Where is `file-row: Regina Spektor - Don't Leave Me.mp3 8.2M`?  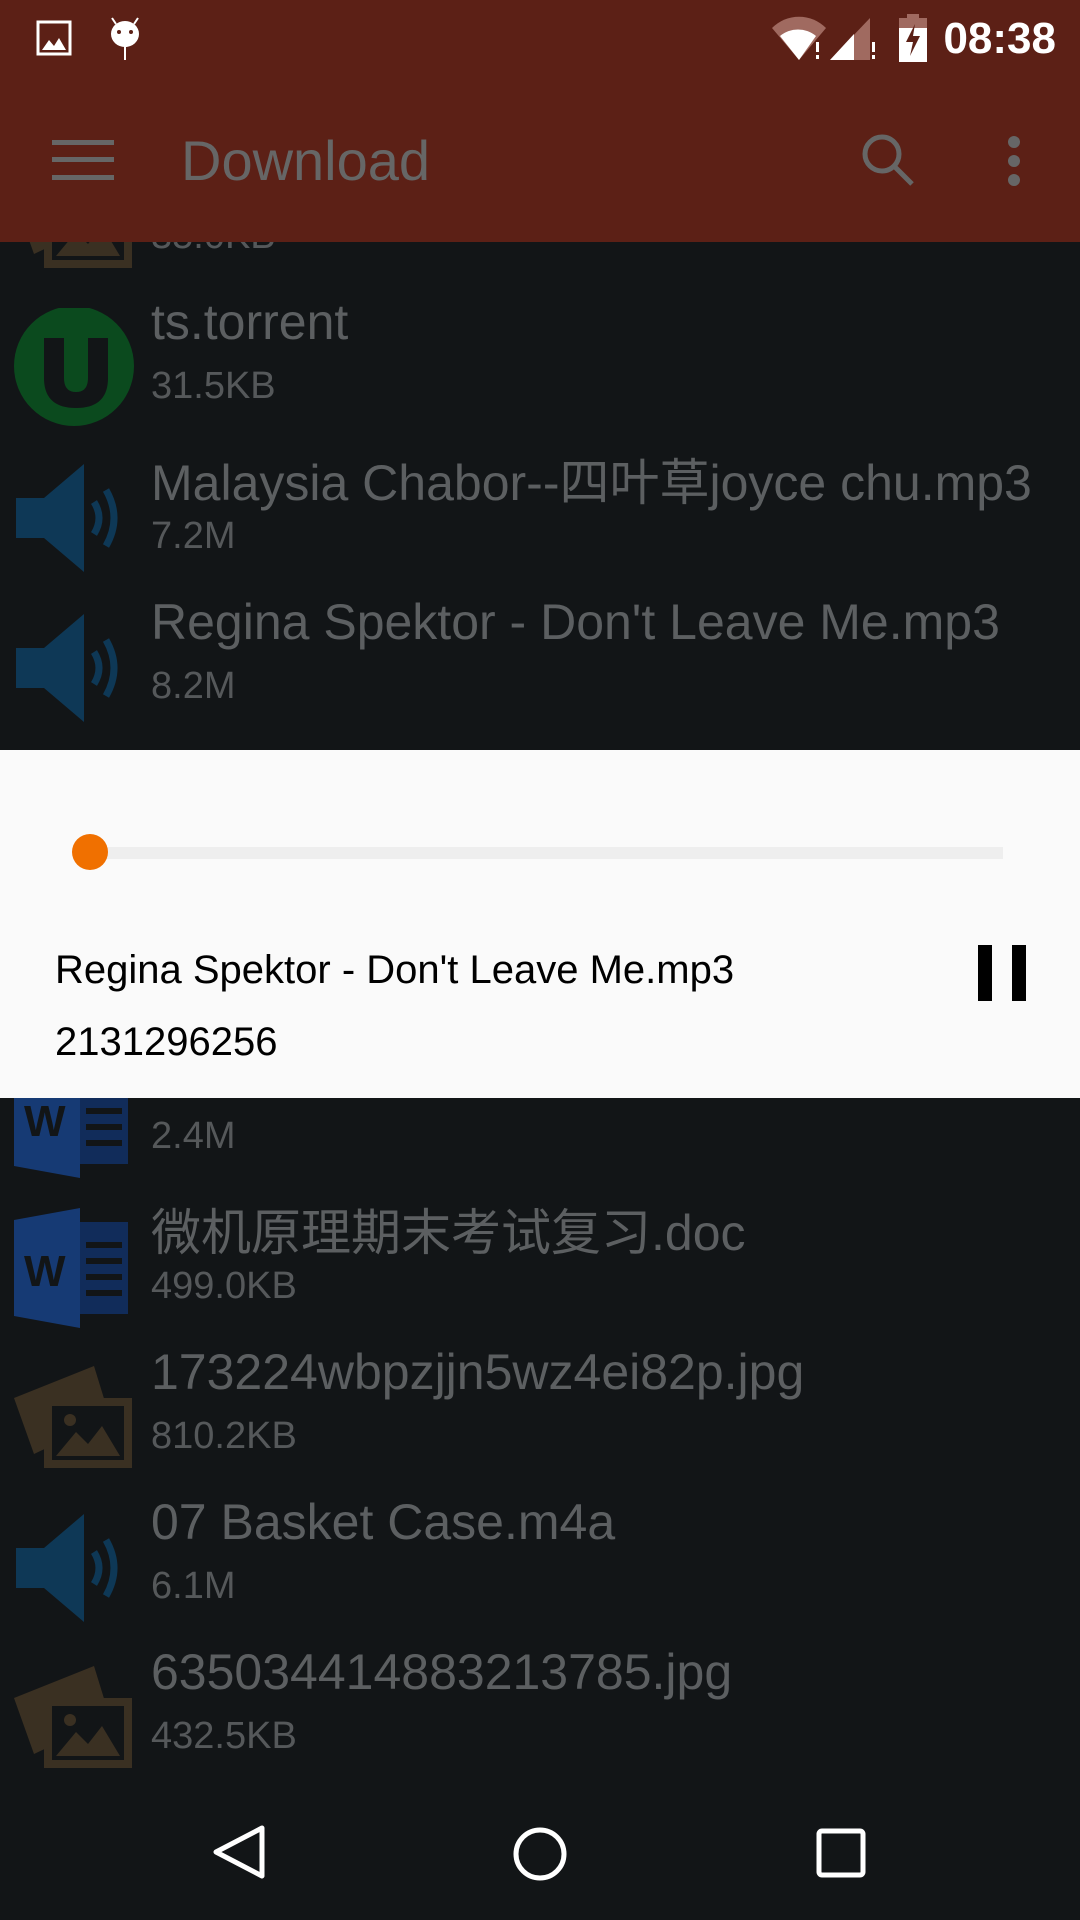
file-row: Regina Spektor - Don't Leave Me.mp3 8.2M is located at coordinates (540, 656).